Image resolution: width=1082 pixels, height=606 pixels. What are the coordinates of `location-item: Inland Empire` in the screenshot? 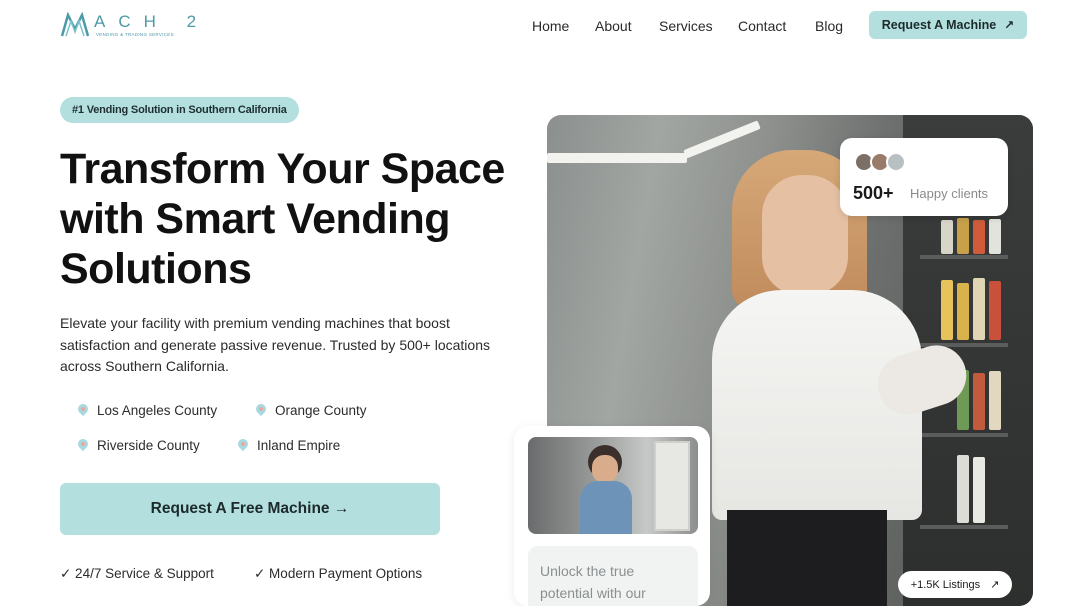 It's located at (288, 445).